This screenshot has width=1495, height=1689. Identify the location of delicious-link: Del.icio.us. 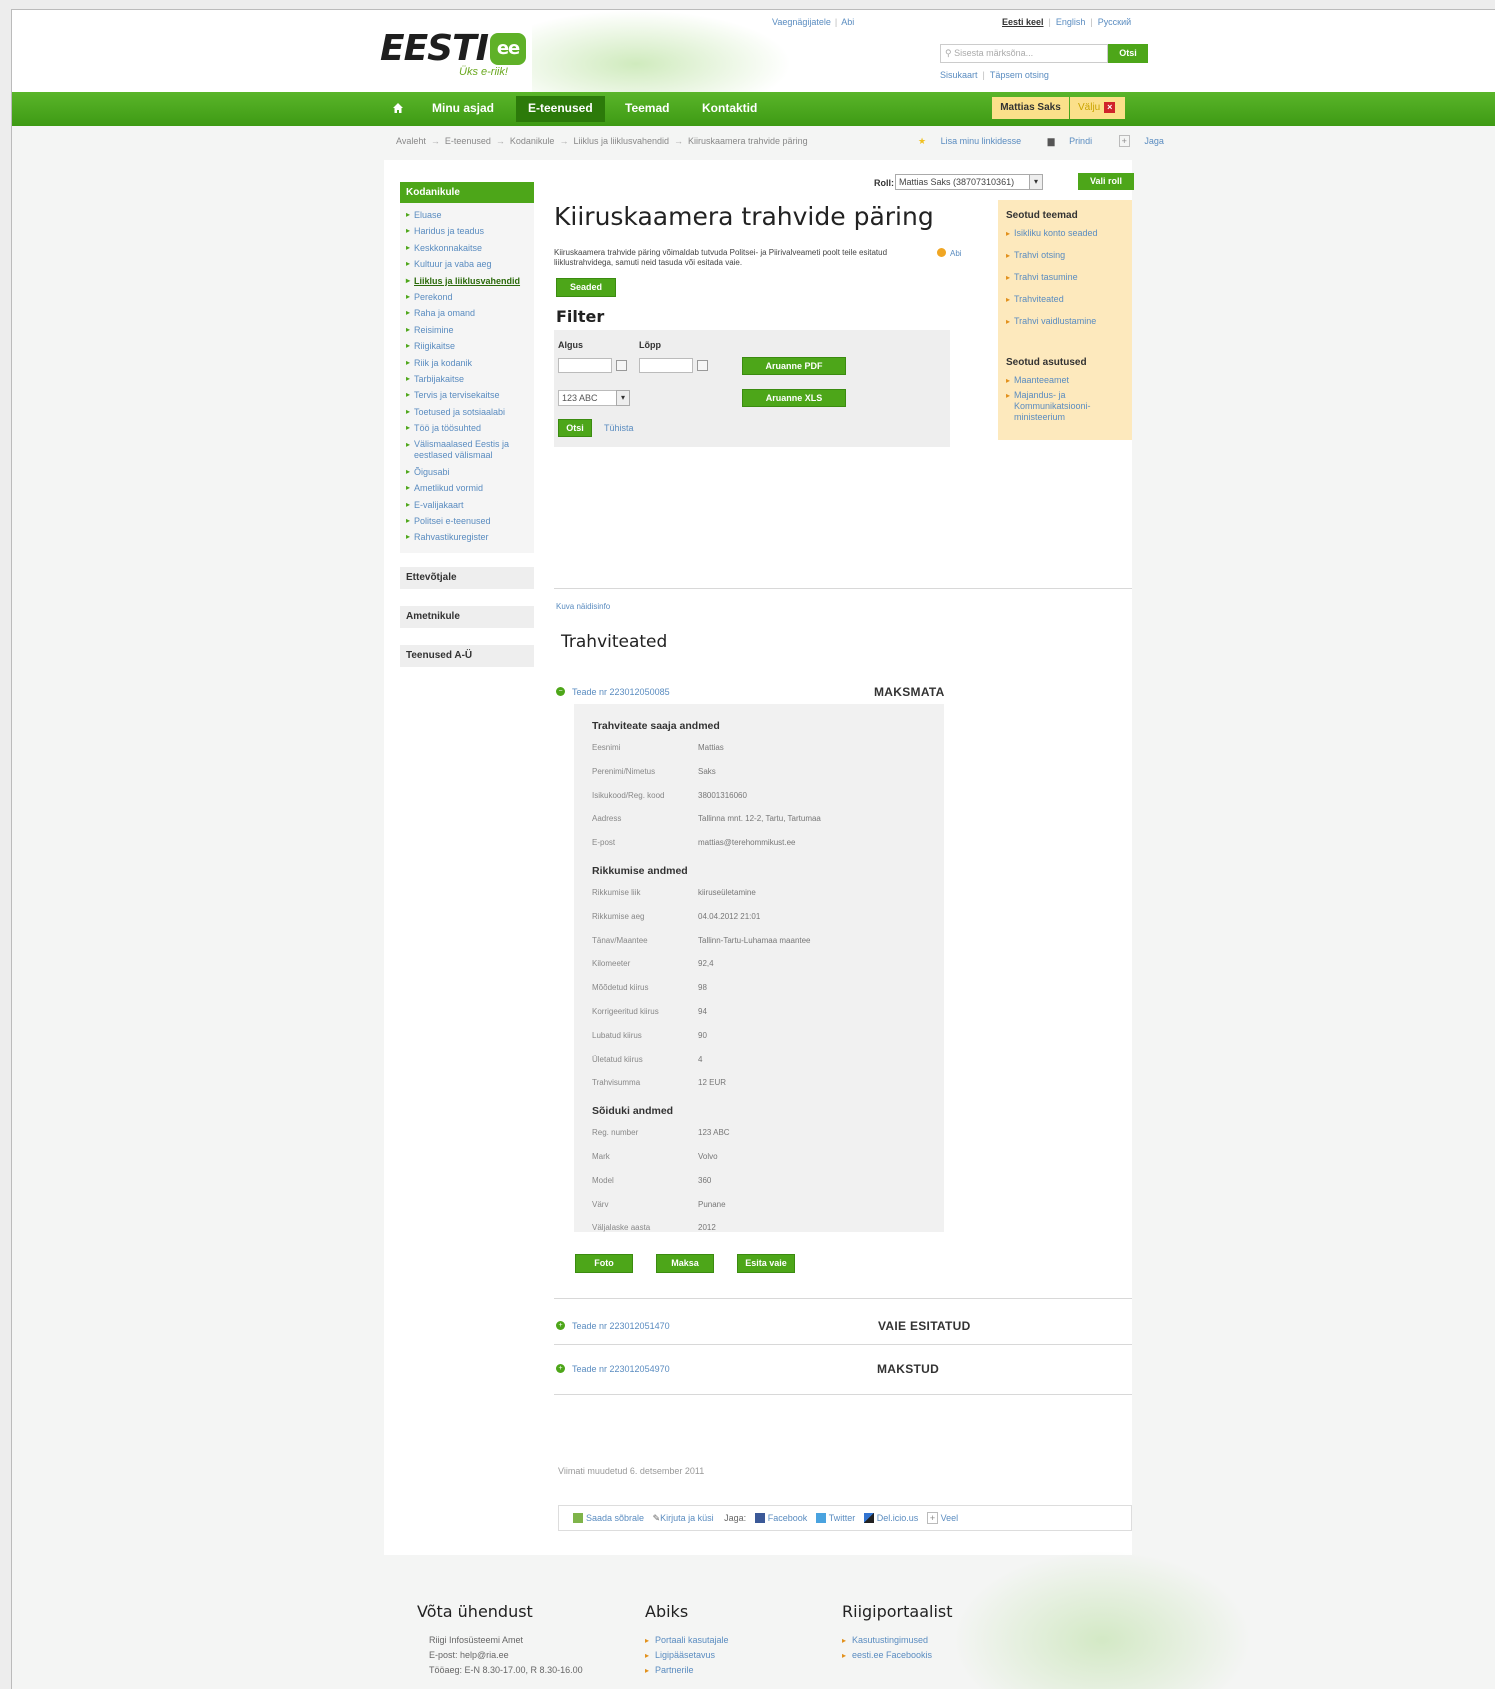
(890, 1518).